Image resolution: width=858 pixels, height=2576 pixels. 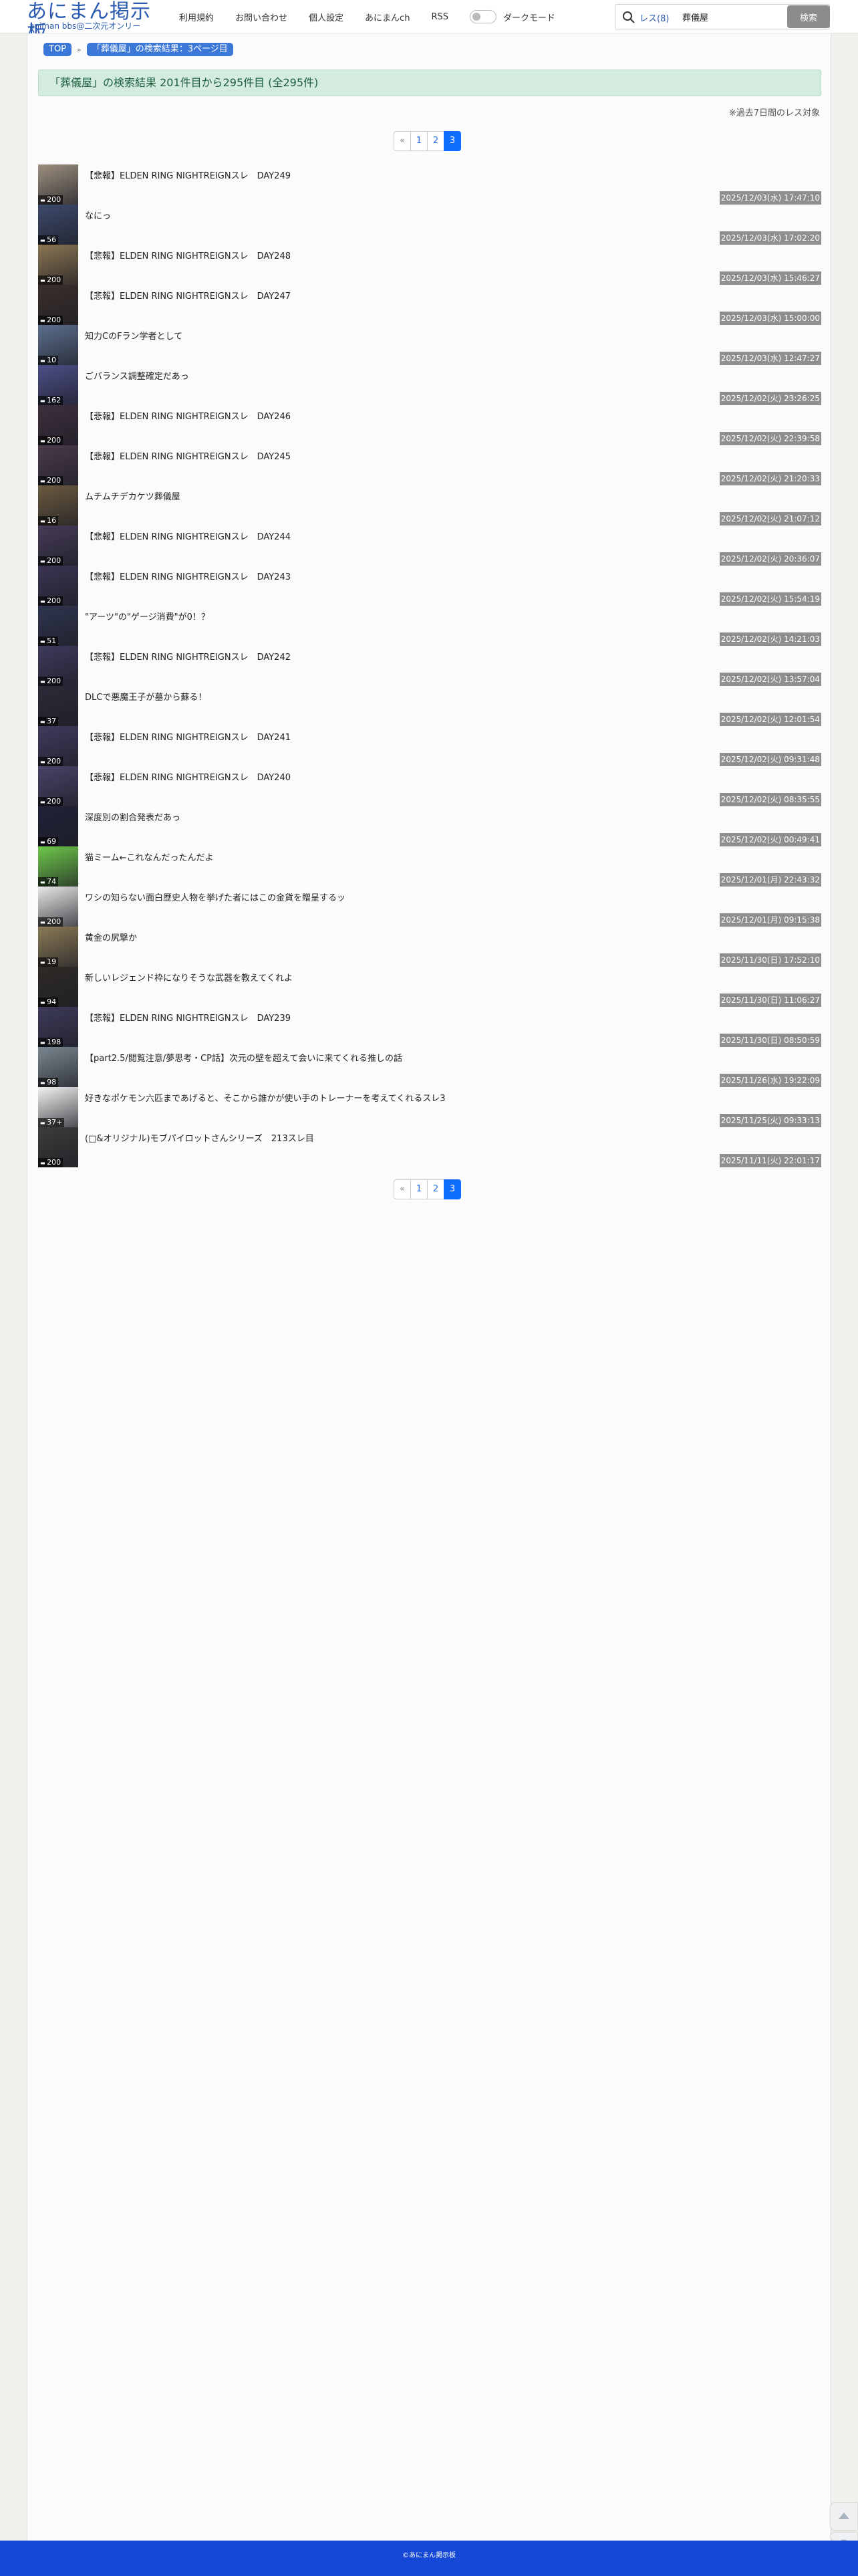 I want to click on thread-thumbnail: ▬ 10, so click(x=58, y=345).